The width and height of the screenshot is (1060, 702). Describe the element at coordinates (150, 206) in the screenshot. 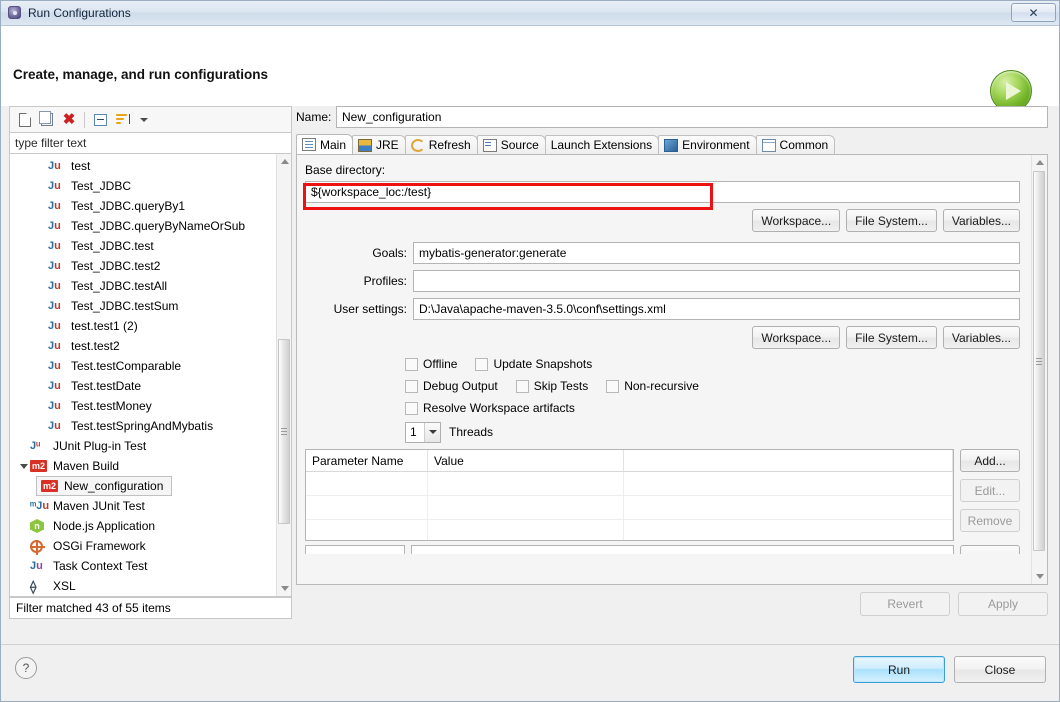

I see `tree-item: Ju Test_JDBC.queryBy1` at that location.